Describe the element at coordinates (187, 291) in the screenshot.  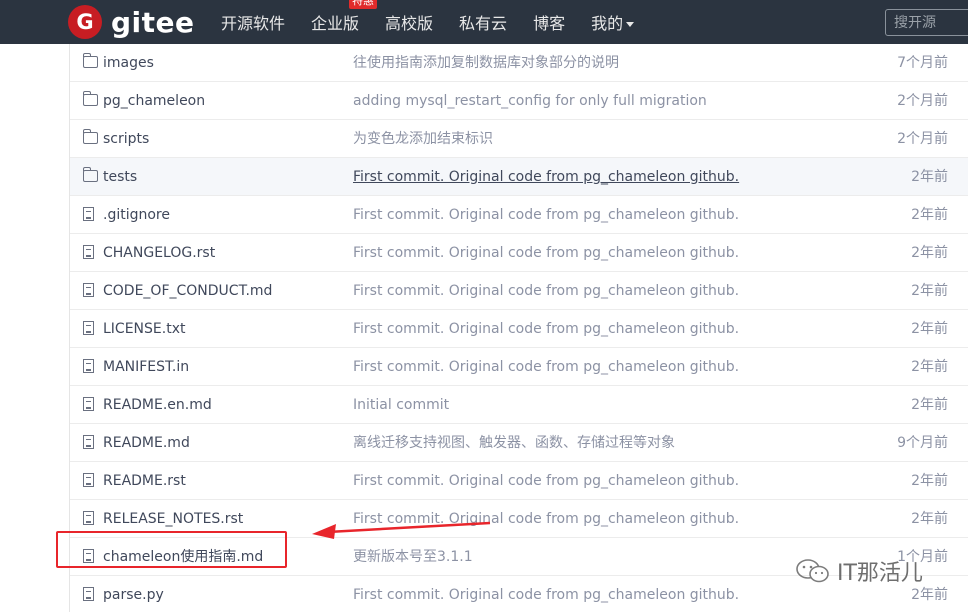
I see `file-name-link: CODE_OF_CONDUCT.md` at that location.